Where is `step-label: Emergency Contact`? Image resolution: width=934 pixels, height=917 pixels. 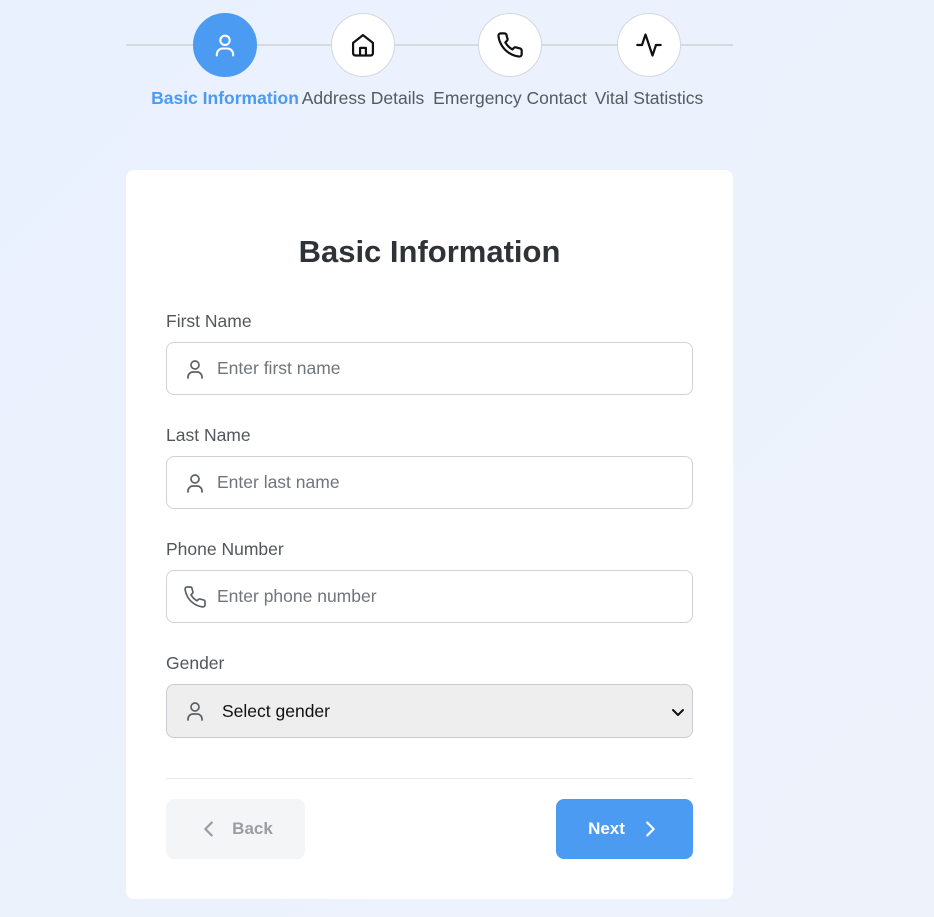
step-label: Emergency Contact is located at coordinates (510, 98).